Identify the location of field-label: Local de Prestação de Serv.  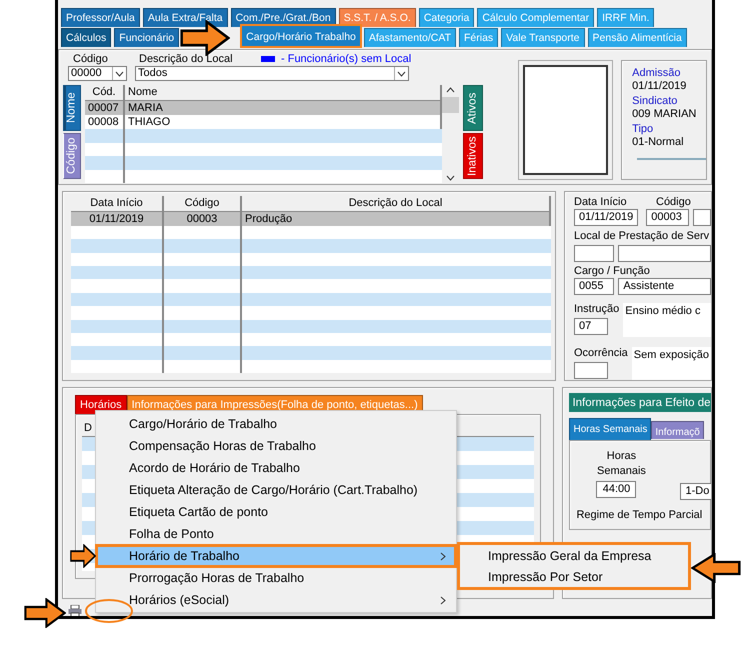
(642, 236).